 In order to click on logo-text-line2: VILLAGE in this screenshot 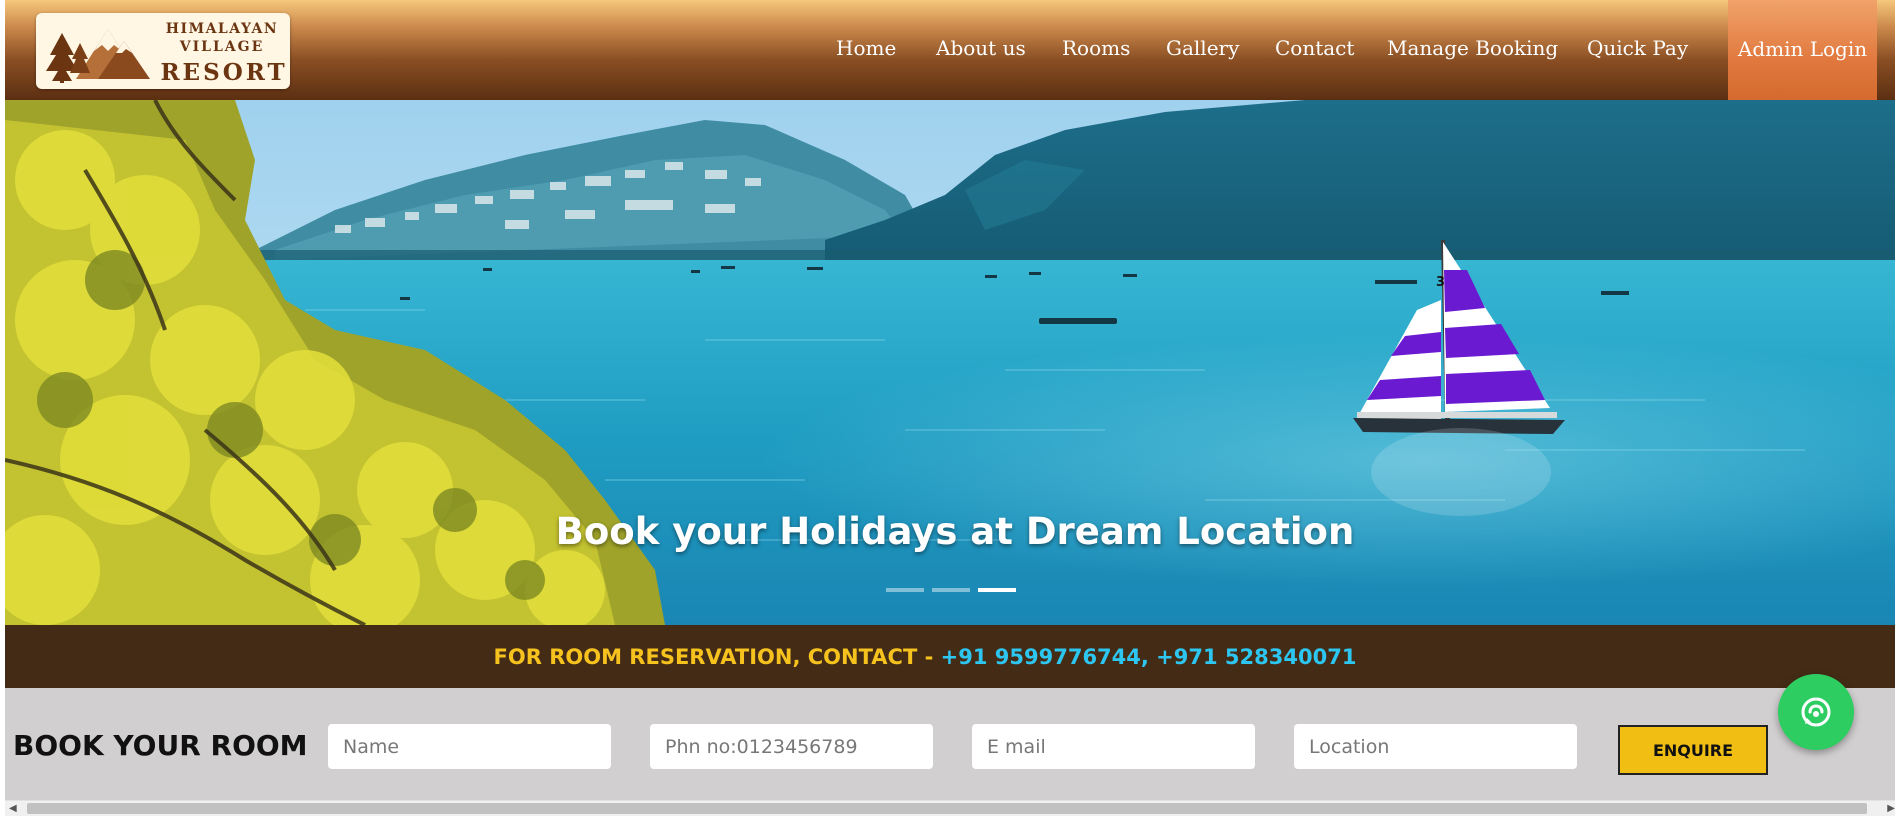, I will do `click(222, 47)`.